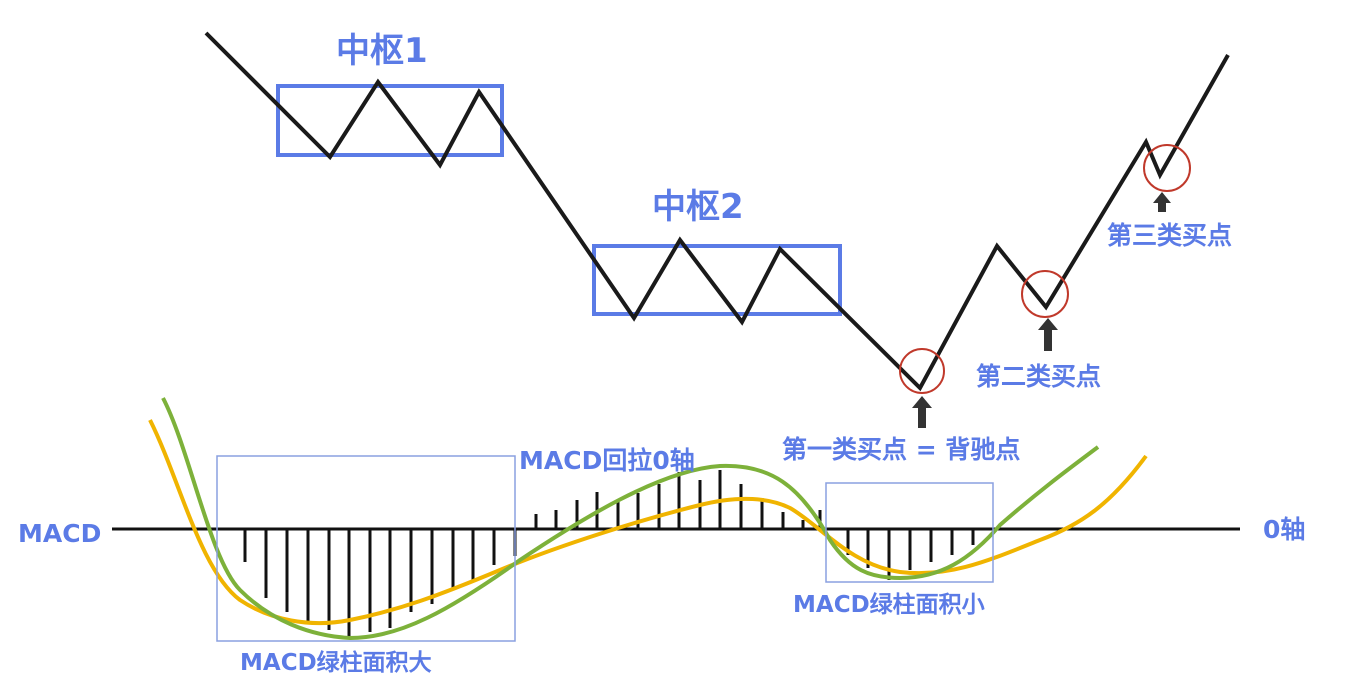 Image resolution: width=1369 pixels, height=680 pixels. What do you see at coordinates (1284, 529) in the screenshot?
I see `zero-axis-label: 0轴` at bounding box center [1284, 529].